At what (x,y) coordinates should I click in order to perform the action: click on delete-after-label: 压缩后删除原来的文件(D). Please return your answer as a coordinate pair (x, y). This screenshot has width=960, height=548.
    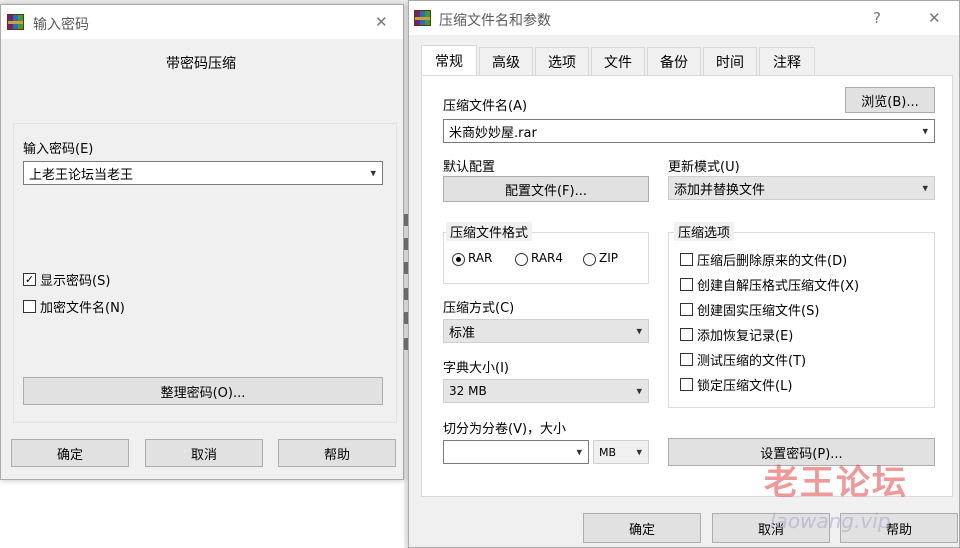
    Looking at the image, I should click on (772, 261).